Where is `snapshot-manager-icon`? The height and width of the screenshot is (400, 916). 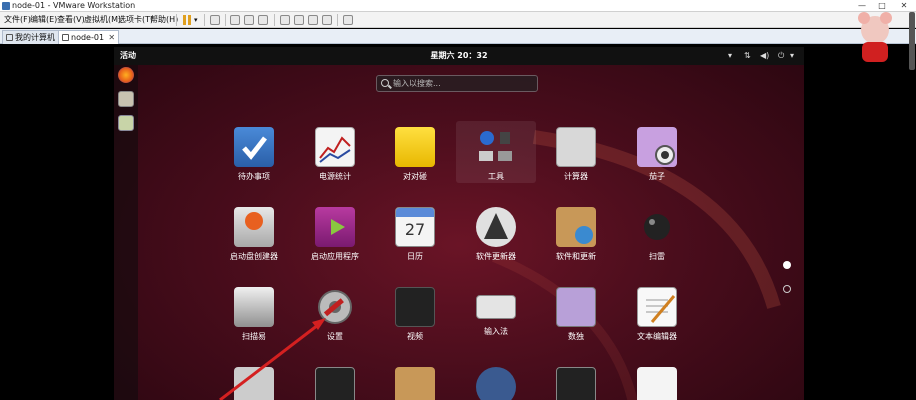
snapshot-manager-icon is located at coordinates (263, 20).